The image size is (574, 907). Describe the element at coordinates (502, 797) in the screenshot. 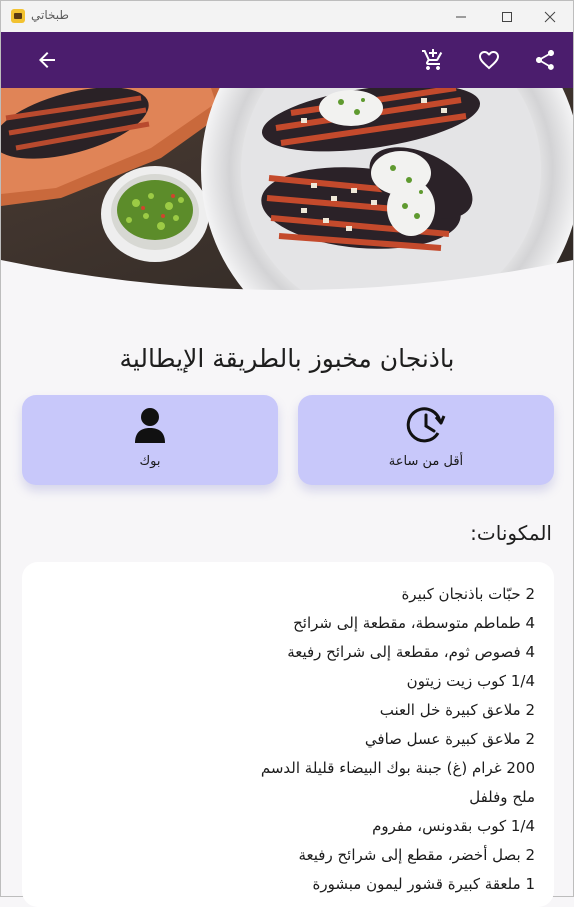

I see `ingredient-item: ملح وفلفل` at that location.